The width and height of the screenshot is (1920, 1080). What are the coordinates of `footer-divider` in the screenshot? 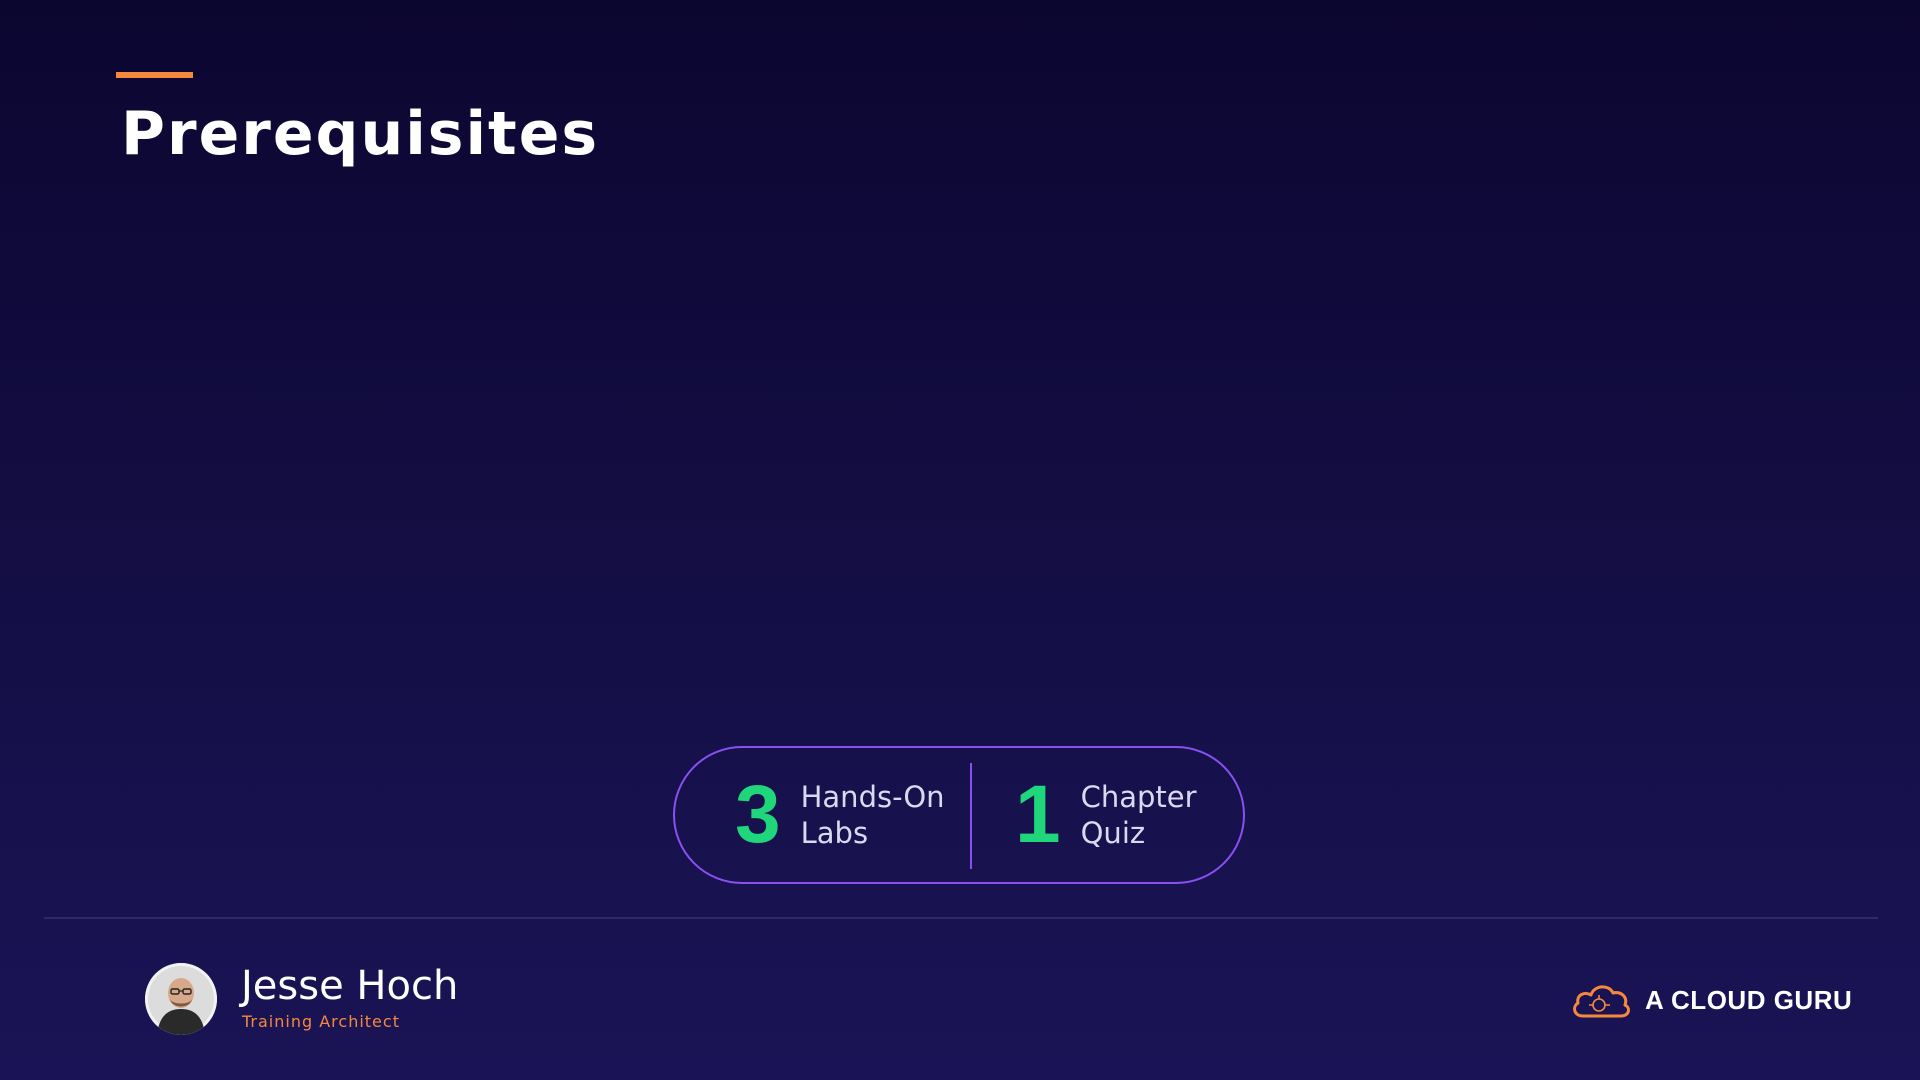 It's located at (961, 918).